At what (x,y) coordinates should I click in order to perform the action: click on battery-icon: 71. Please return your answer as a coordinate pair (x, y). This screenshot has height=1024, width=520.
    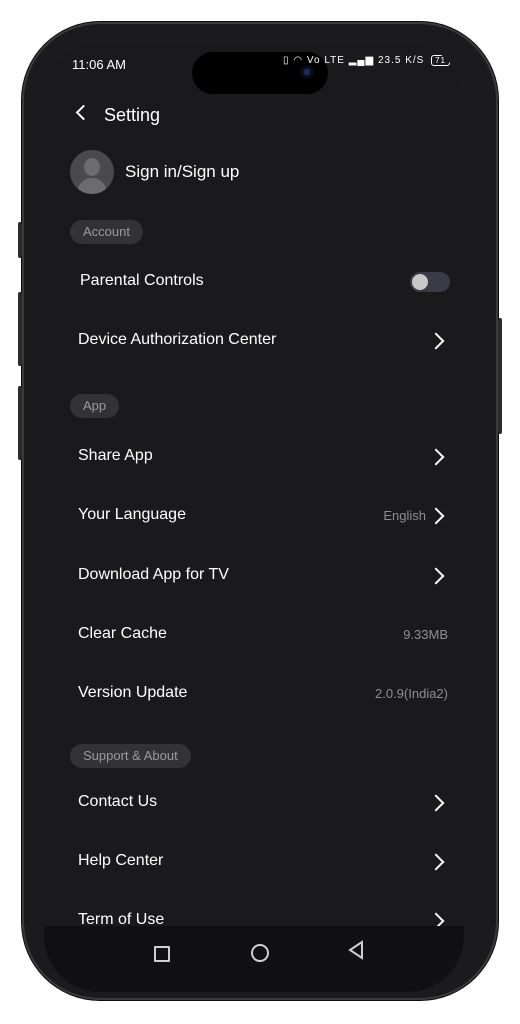
    Looking at the image, I should click on (440, 60).